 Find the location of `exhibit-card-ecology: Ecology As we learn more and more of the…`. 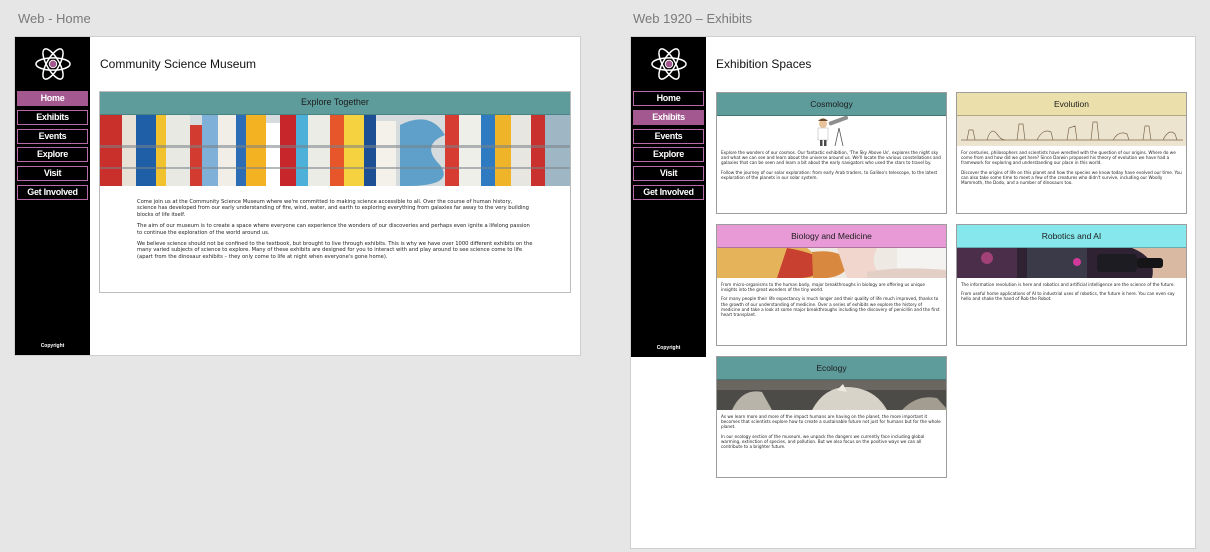

exhibit-card-ecology: Ecology As we learn more and more of the… is located at coordinates (831, 417).